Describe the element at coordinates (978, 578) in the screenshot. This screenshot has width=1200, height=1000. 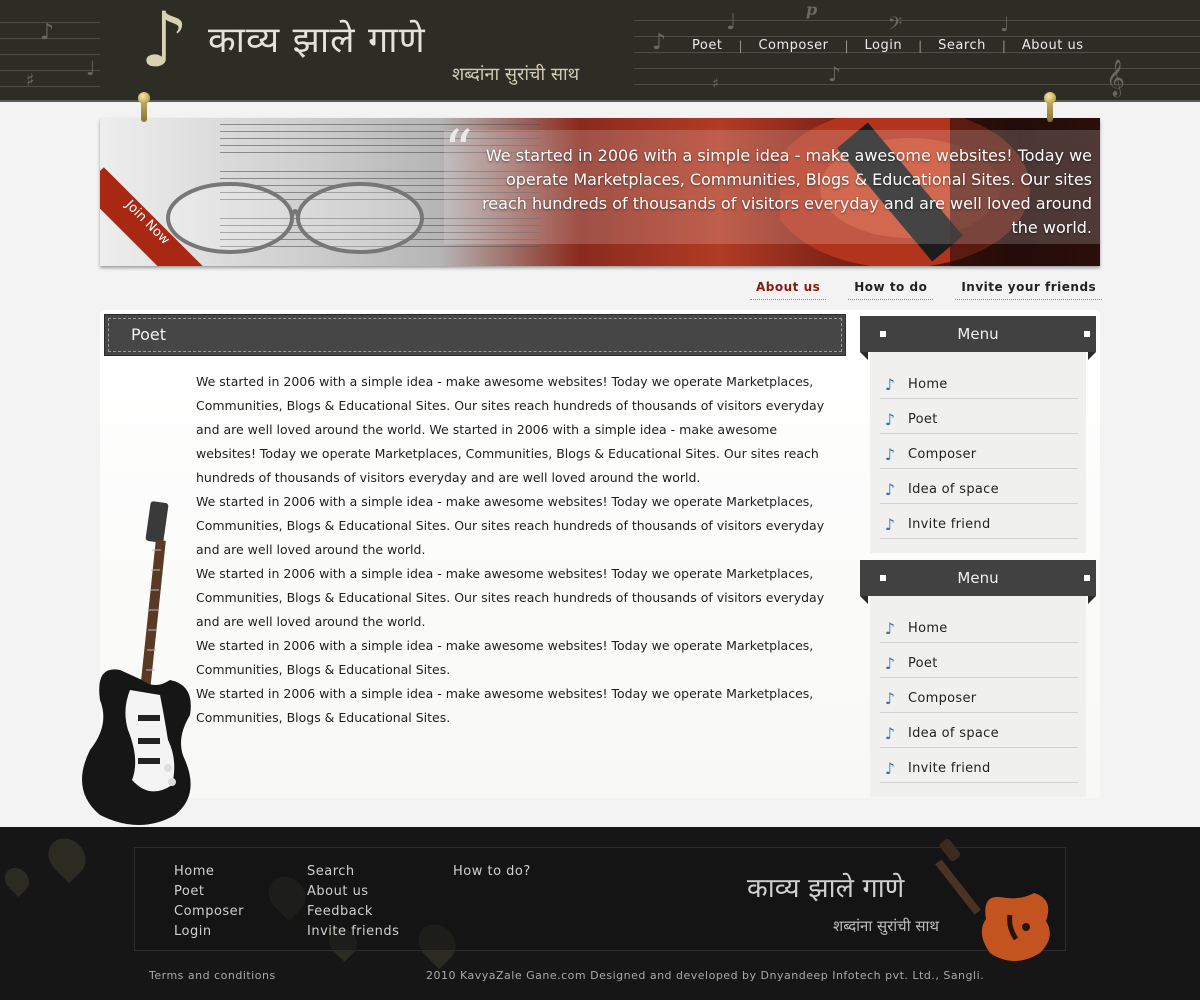
I see `menu-title: Menu` at that location.